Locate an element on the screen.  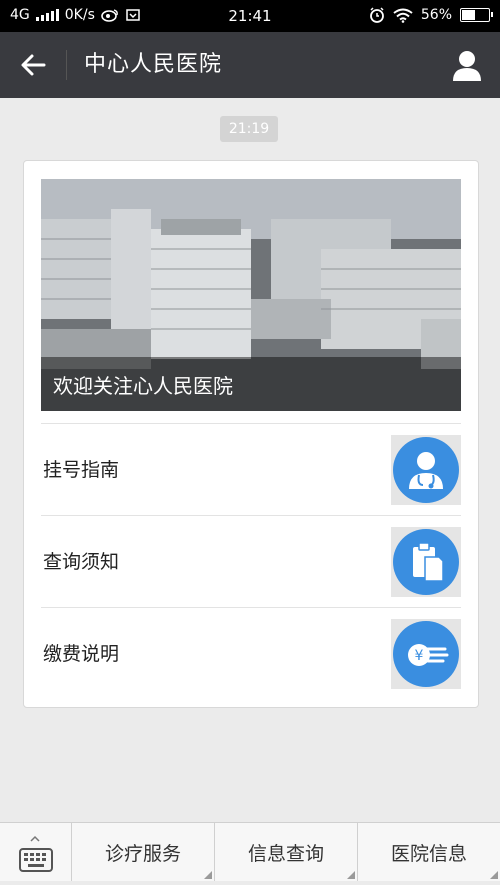
tab-label: 信息查询 is located at coordinates (285, 854).